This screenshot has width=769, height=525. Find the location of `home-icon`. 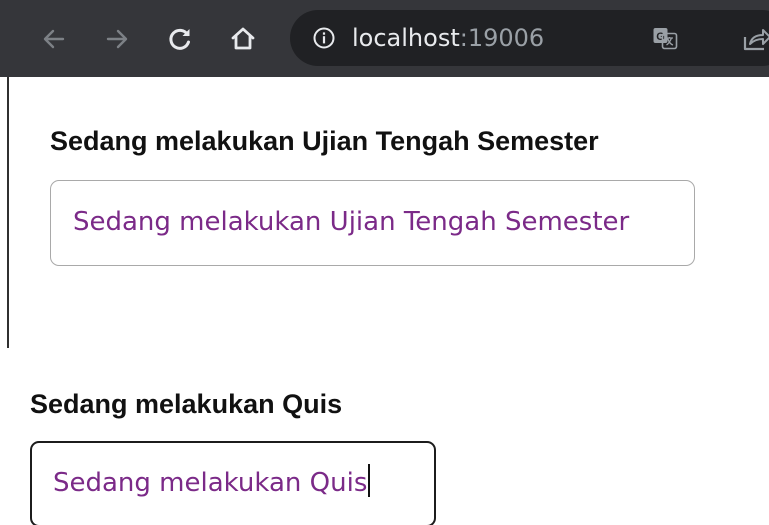

home-icon is located at coordinates (243, 38).